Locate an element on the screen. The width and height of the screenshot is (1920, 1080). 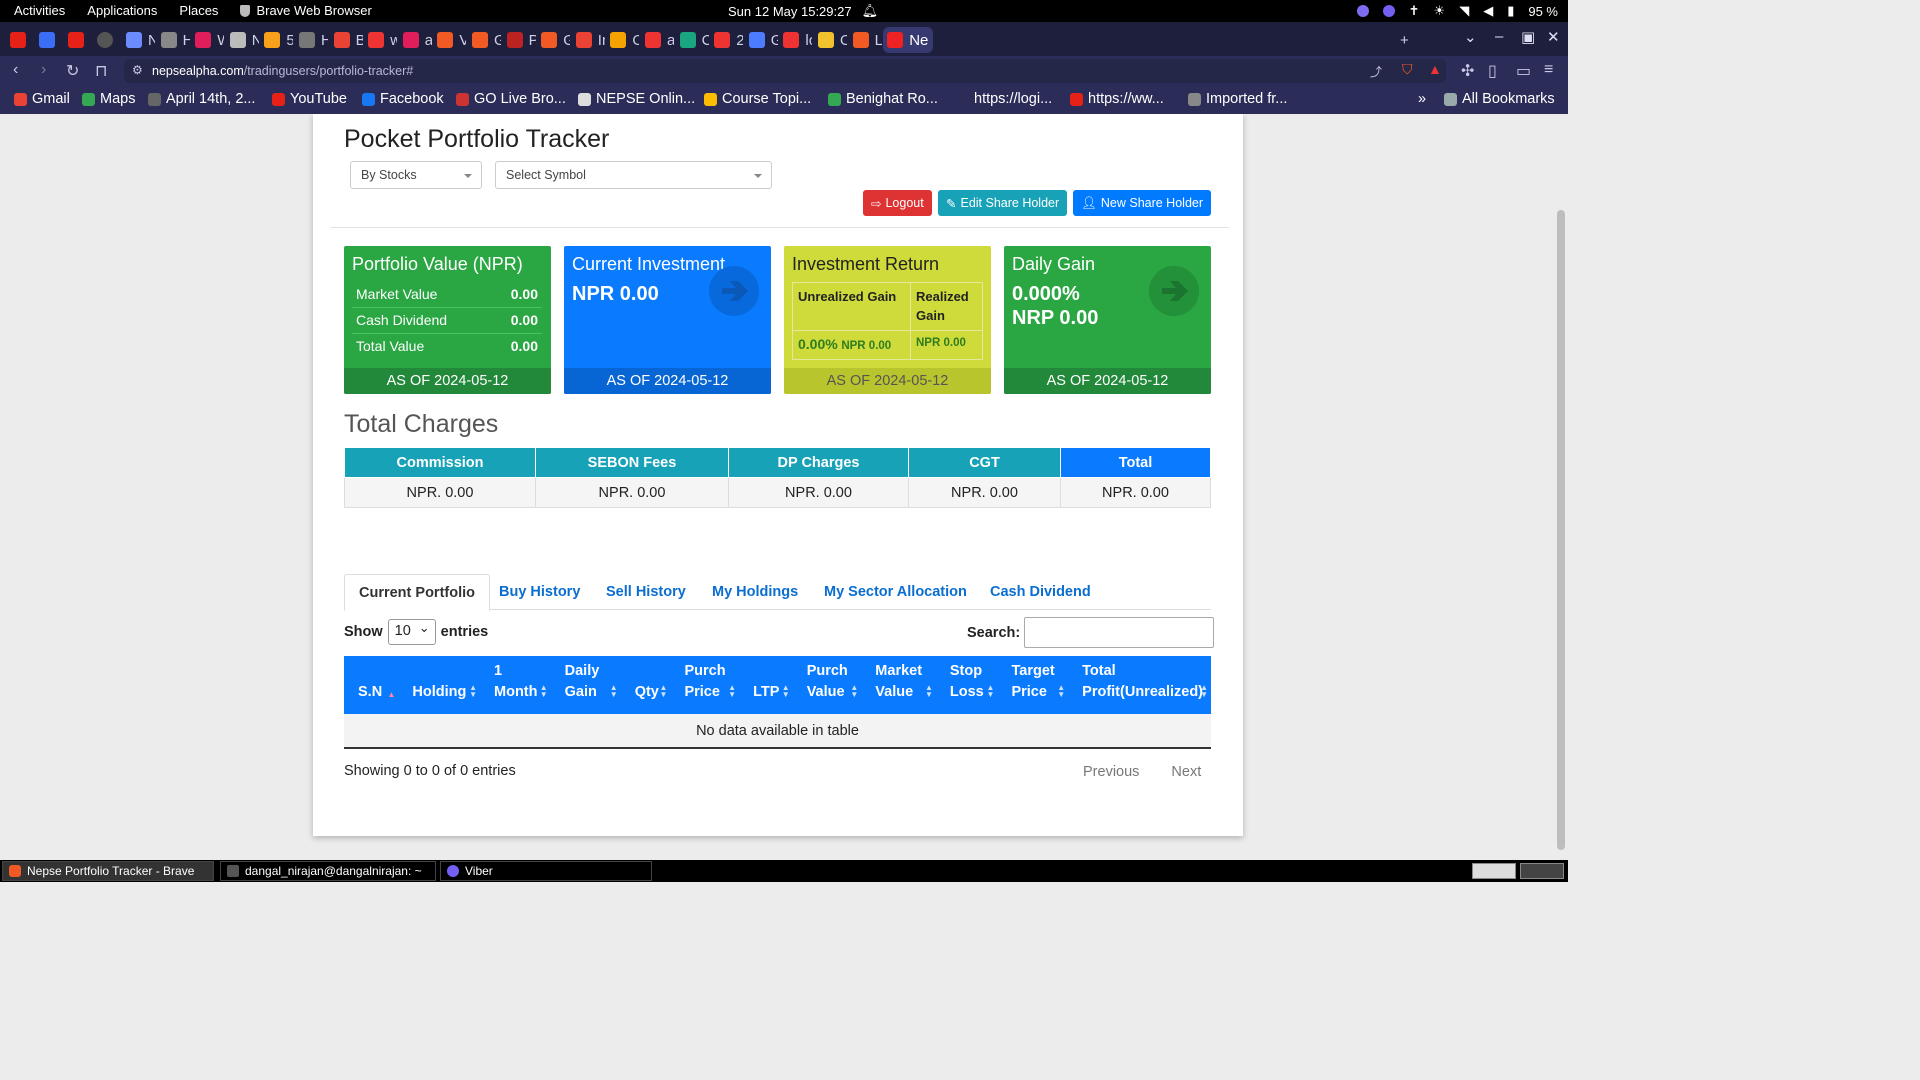
back-icon: ‹ is located at coordinates (15, 70).